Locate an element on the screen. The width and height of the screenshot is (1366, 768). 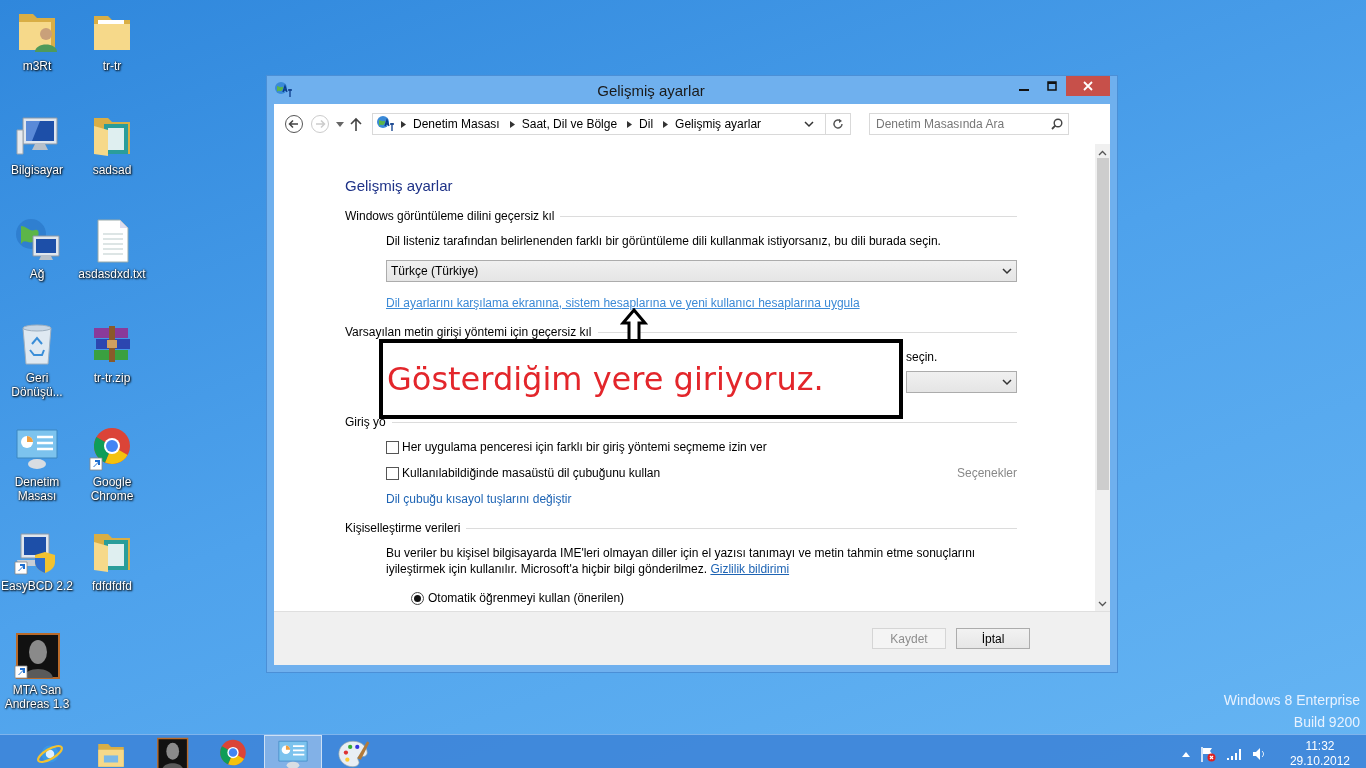
scrollbar-thumb is located at coordinates (1102, 324).